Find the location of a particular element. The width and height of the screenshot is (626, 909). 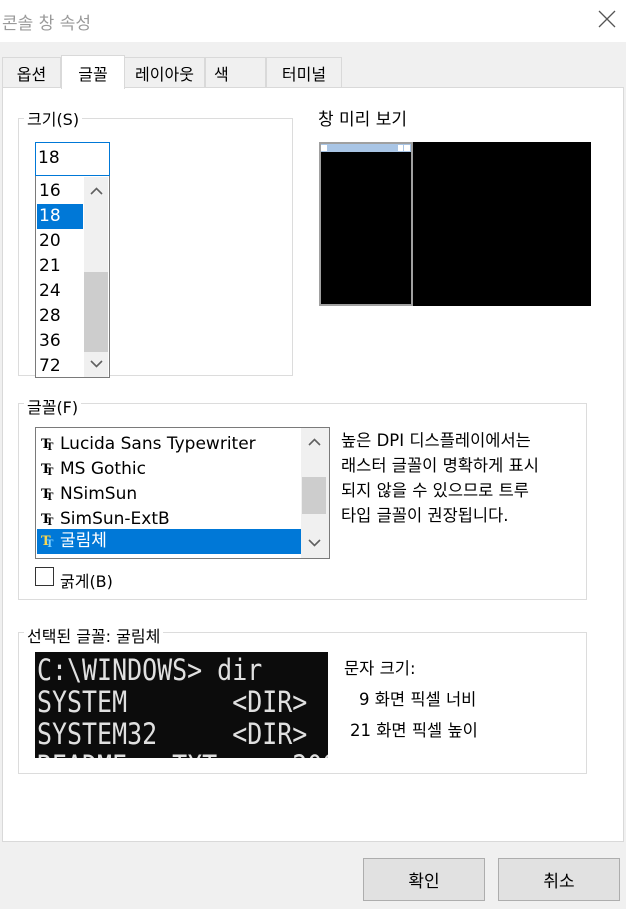

sample-line: SYSTEM32 <DIR> is located at coordinates (172, 734).